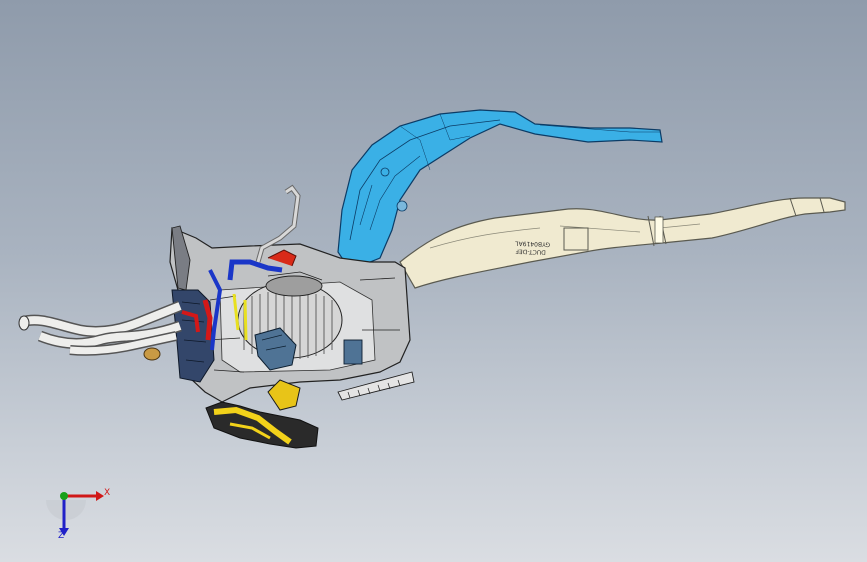  What do you see at coordinates (100, 330) in the screenshot?
I see `hose-bundle` at bounding box center [100, 330].